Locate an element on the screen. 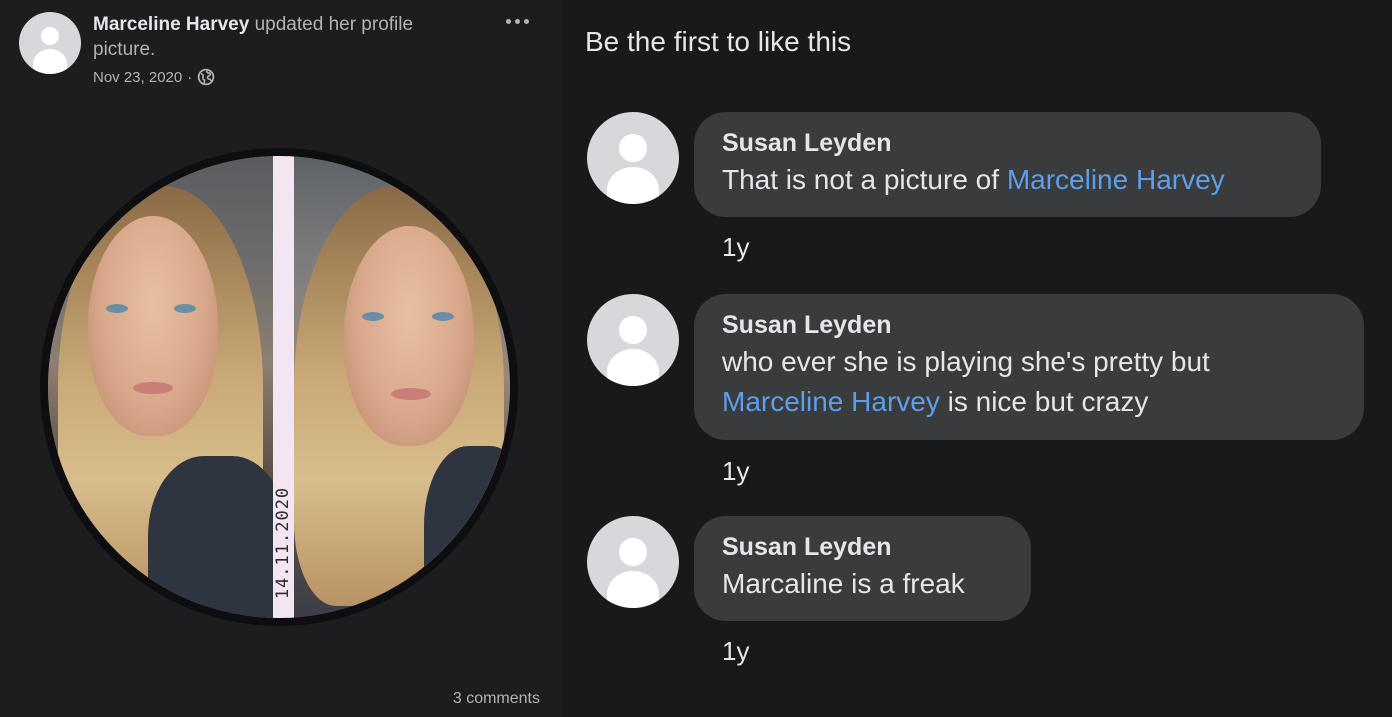 The height and width of the screenshot is (717, 1392). author-avatar is located at coordinates (50, 43).